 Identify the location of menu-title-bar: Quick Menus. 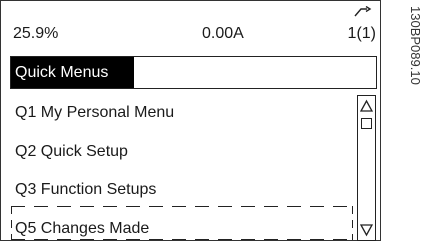
(193, 72).